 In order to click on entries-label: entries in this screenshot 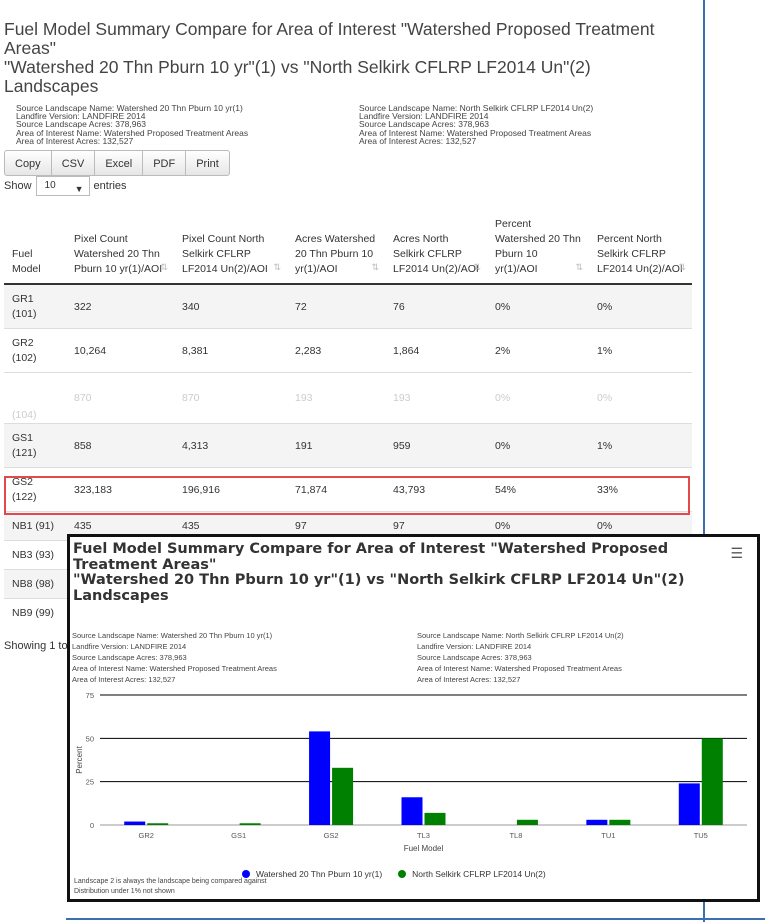, I will do `click(110, 186)`.